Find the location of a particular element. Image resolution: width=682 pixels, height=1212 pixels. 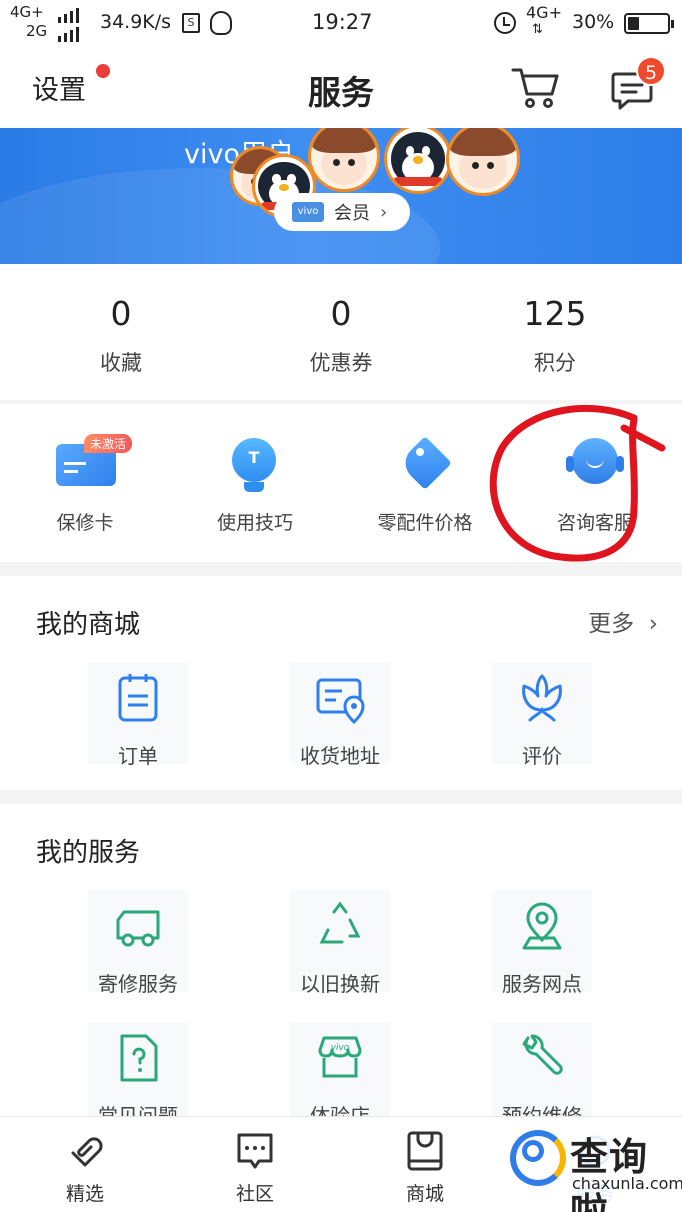

grid-label: 收货地址 is located at coordinates (340, 756).